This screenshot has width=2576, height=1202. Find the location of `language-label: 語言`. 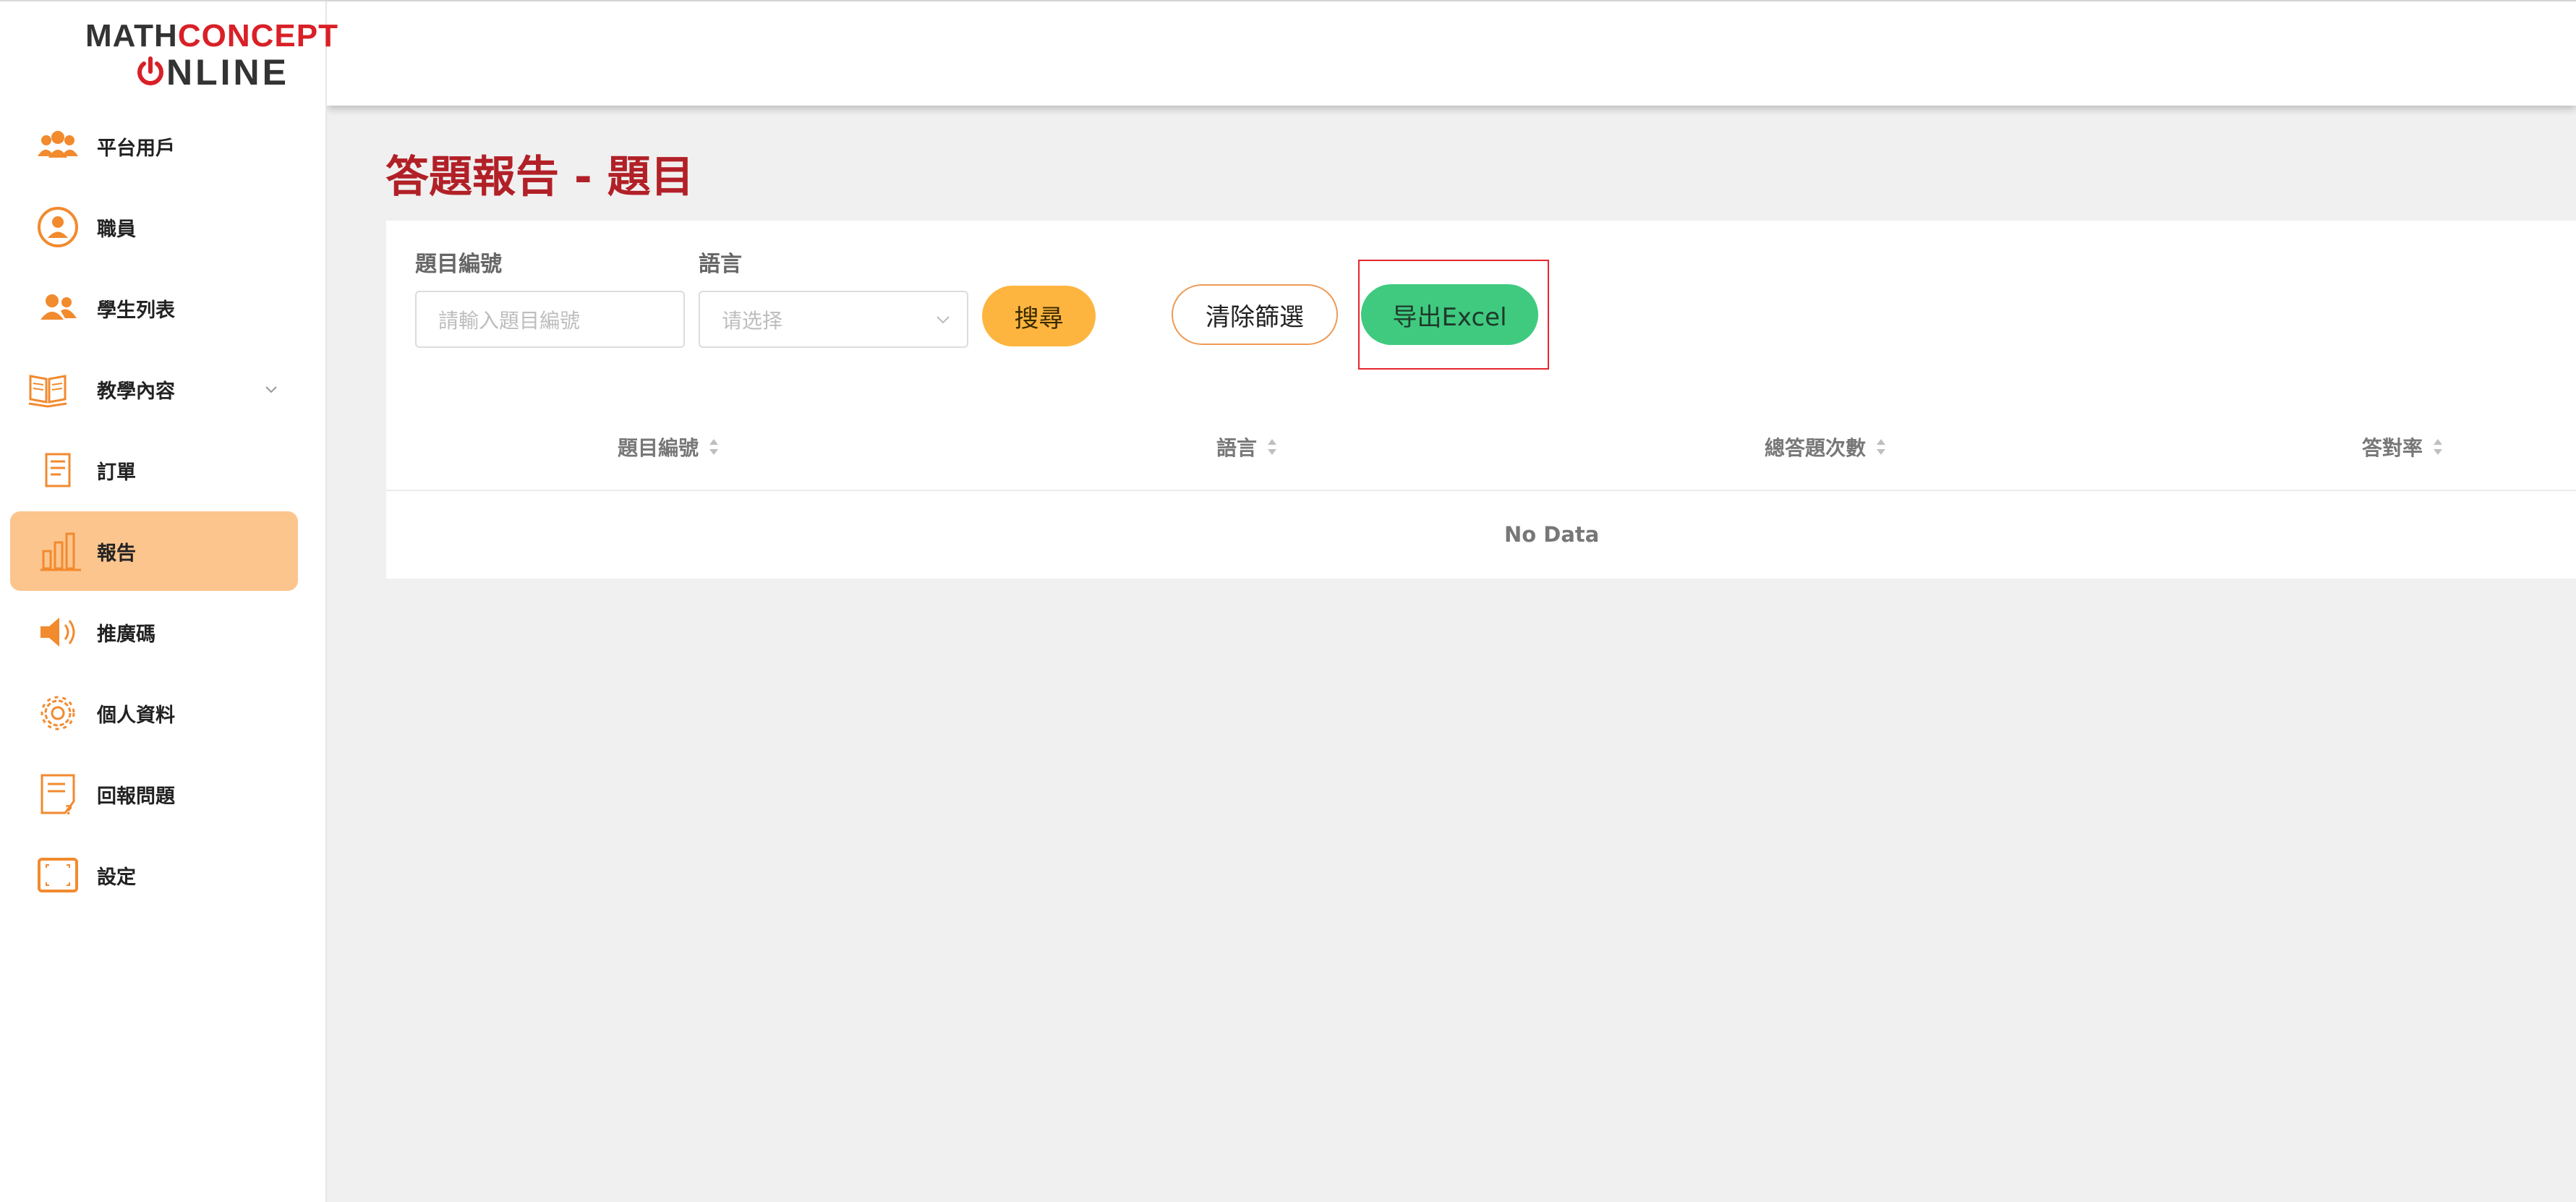

language-label: 語言 is located at coordinates (720, 265).